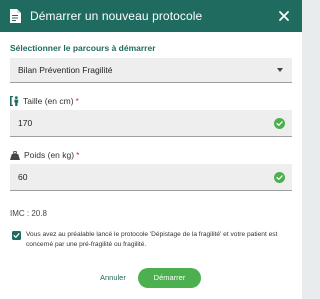 This screenshot has height=299, width=320. Describe the element at coordinates (116, 16) in the screenshot. I see `dialog-title: Démarrer un nouveau protocole` at that location.